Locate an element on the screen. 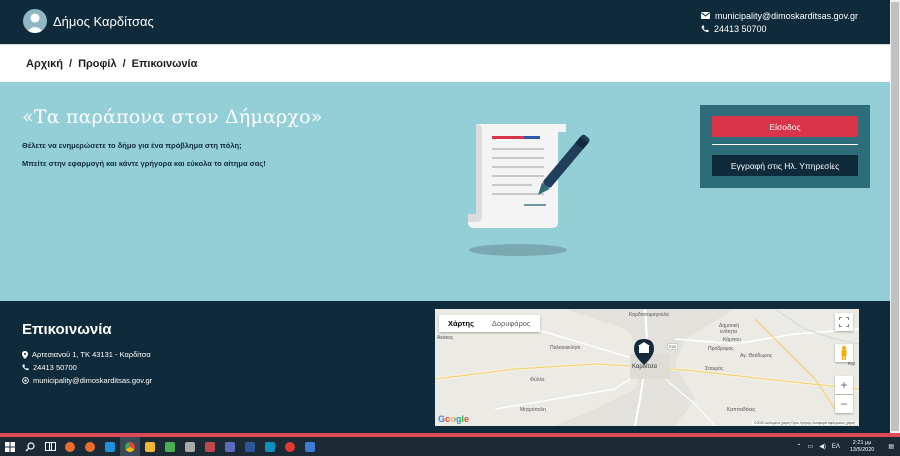 The image size is (900, 456). word-icon is located at coordinates (250, 446).